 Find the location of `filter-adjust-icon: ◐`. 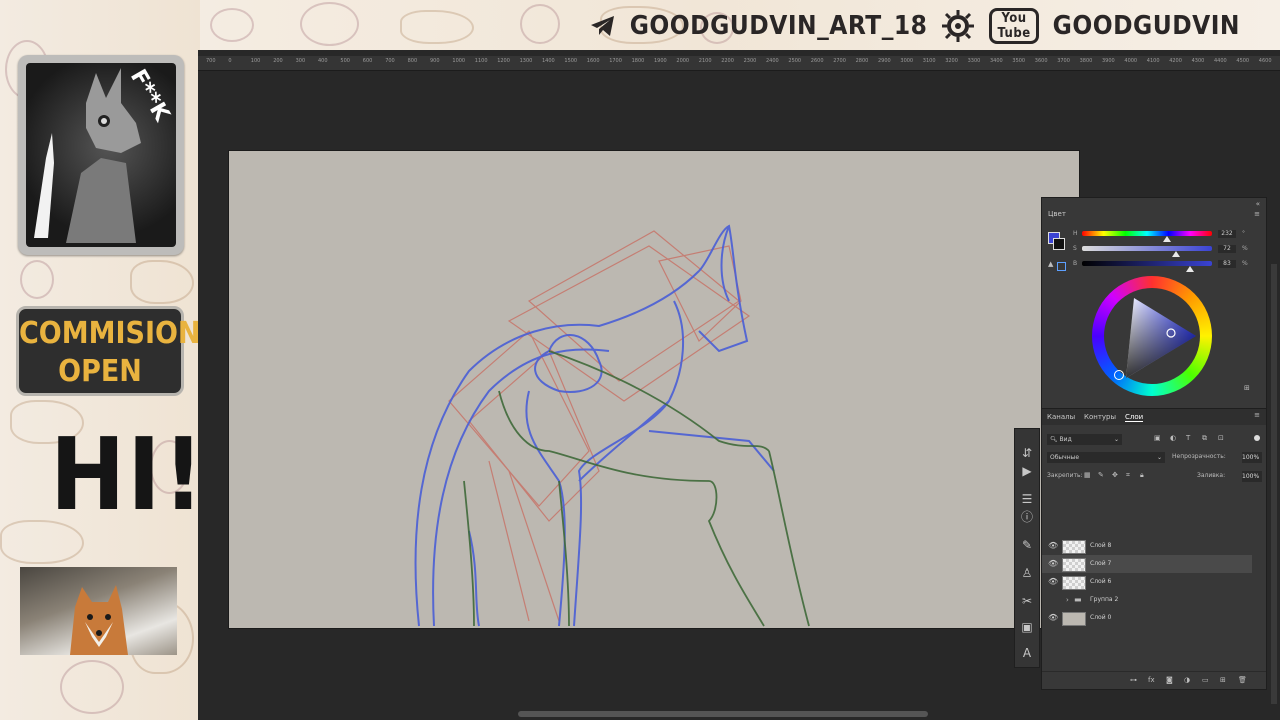

filter-adjust-icon: ◐ is located at coordinates (1173, 438).